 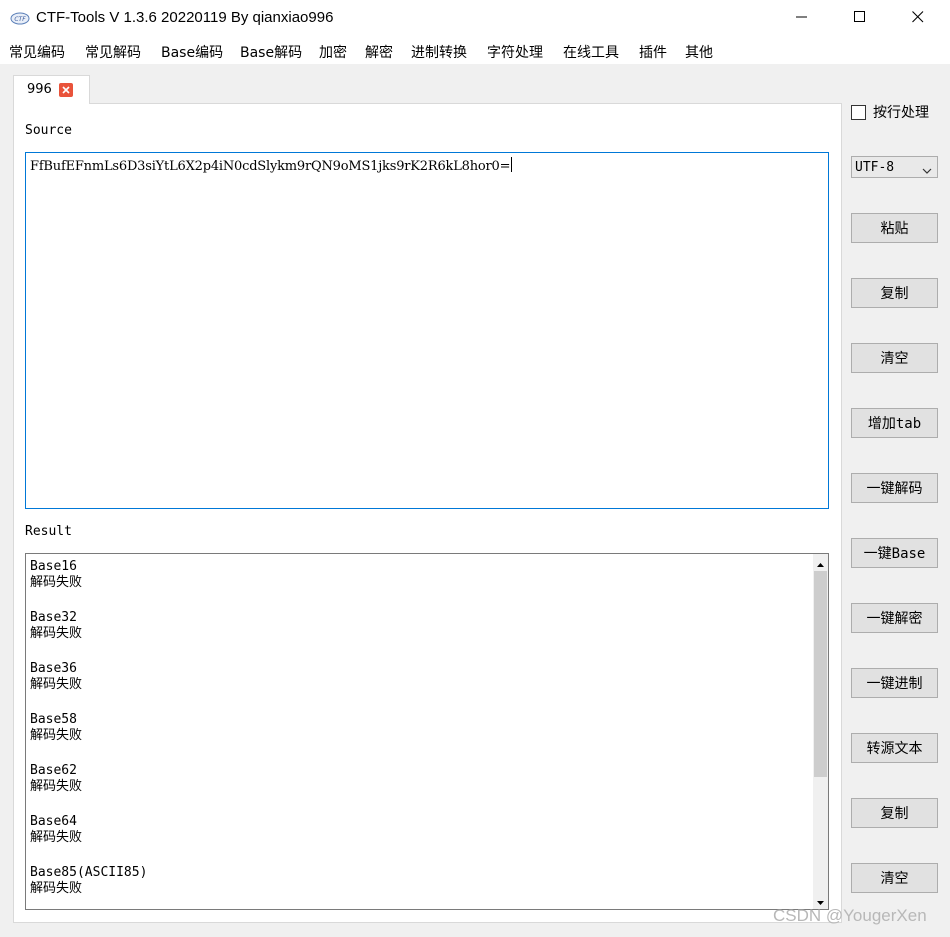 I want to click on result-scrollbar, so click(x=820, y=731).